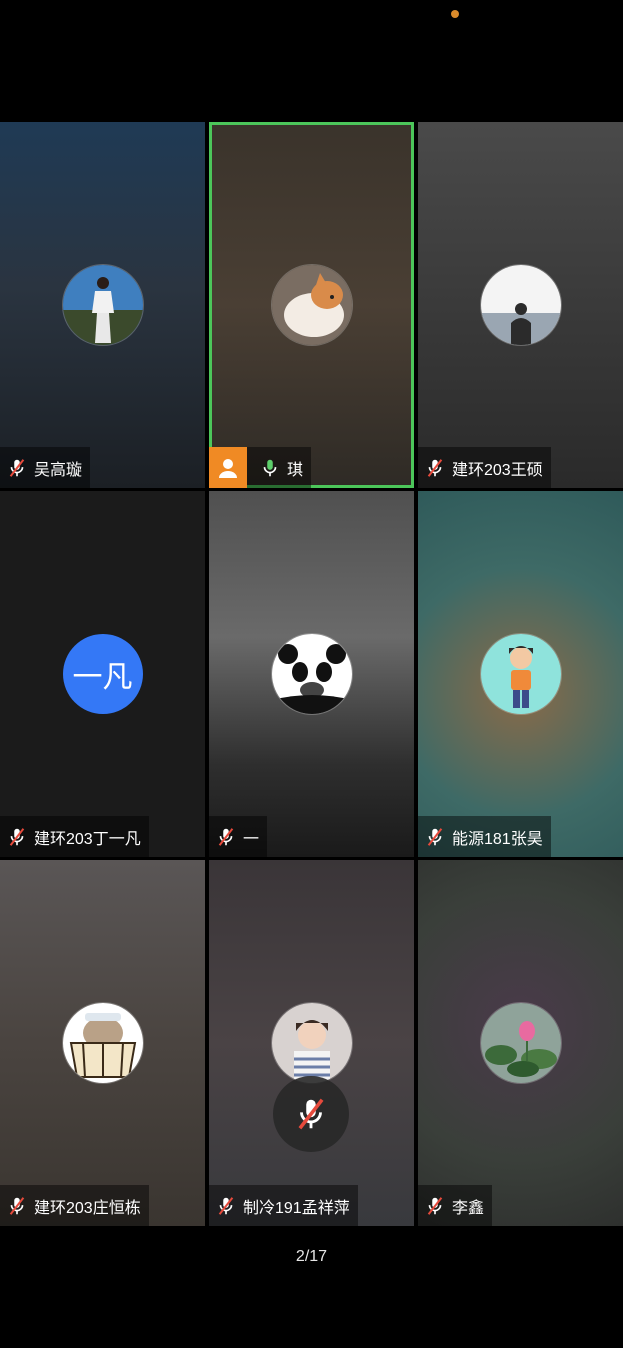 The image size is (623, 1348). I want to click on participant-tile: 吴高璇, so click(102, 305).